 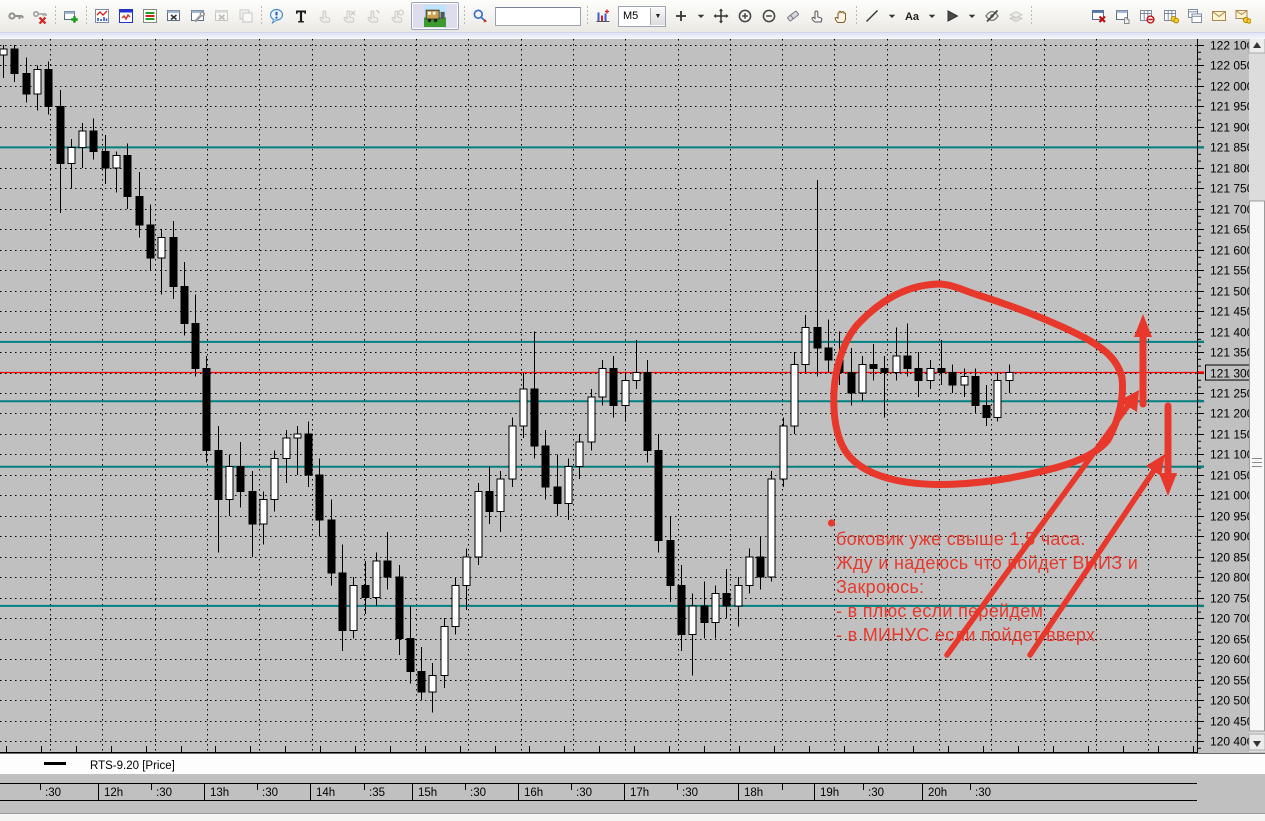 What do you see at coordinates (373, 16) in the screenshot?
I see `hand-pair-icon` at bounding box center [373, 16].